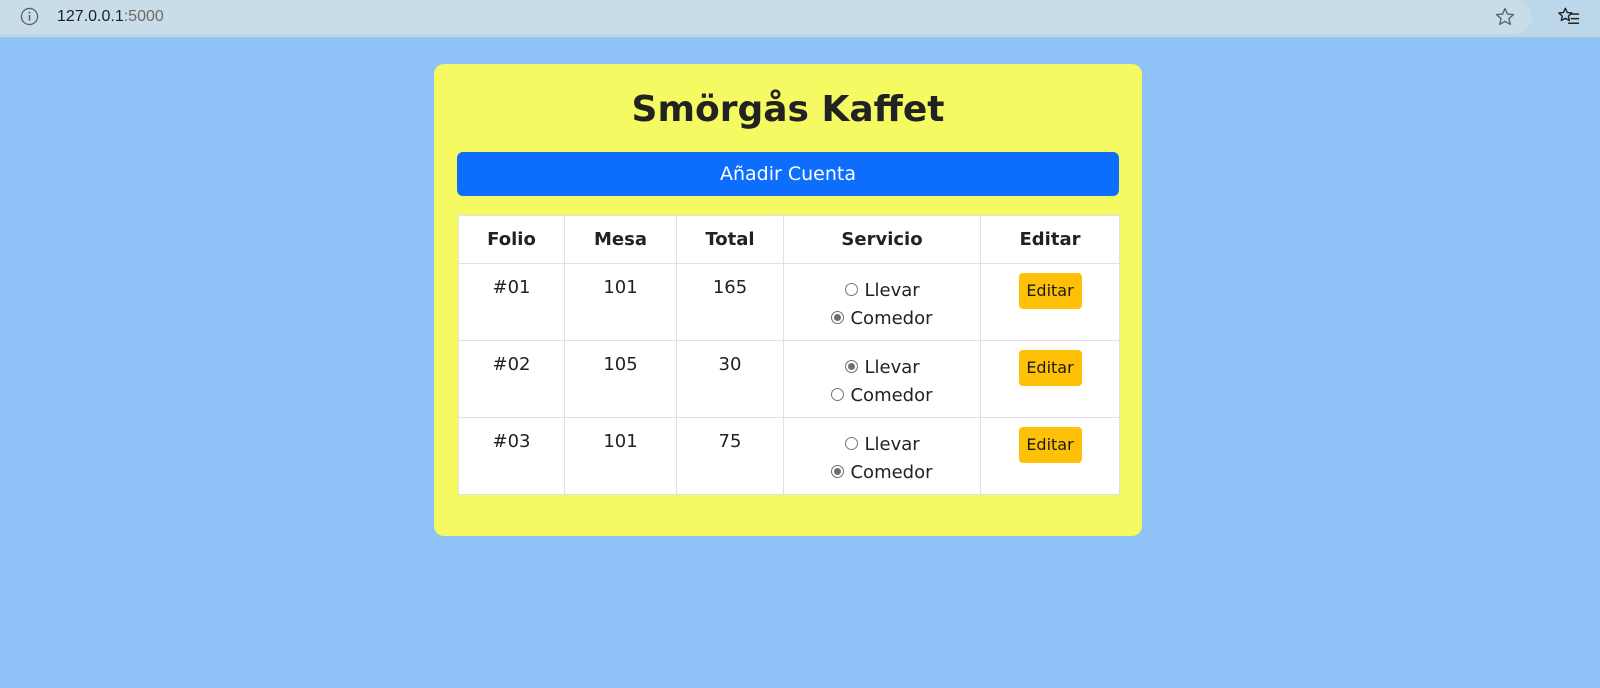 This screenshot has width=1600, height=688. What do you see at coordinates (511, 302) in the screenshot?
I see `folio-cell: #01` at bounding box center [511, 302].